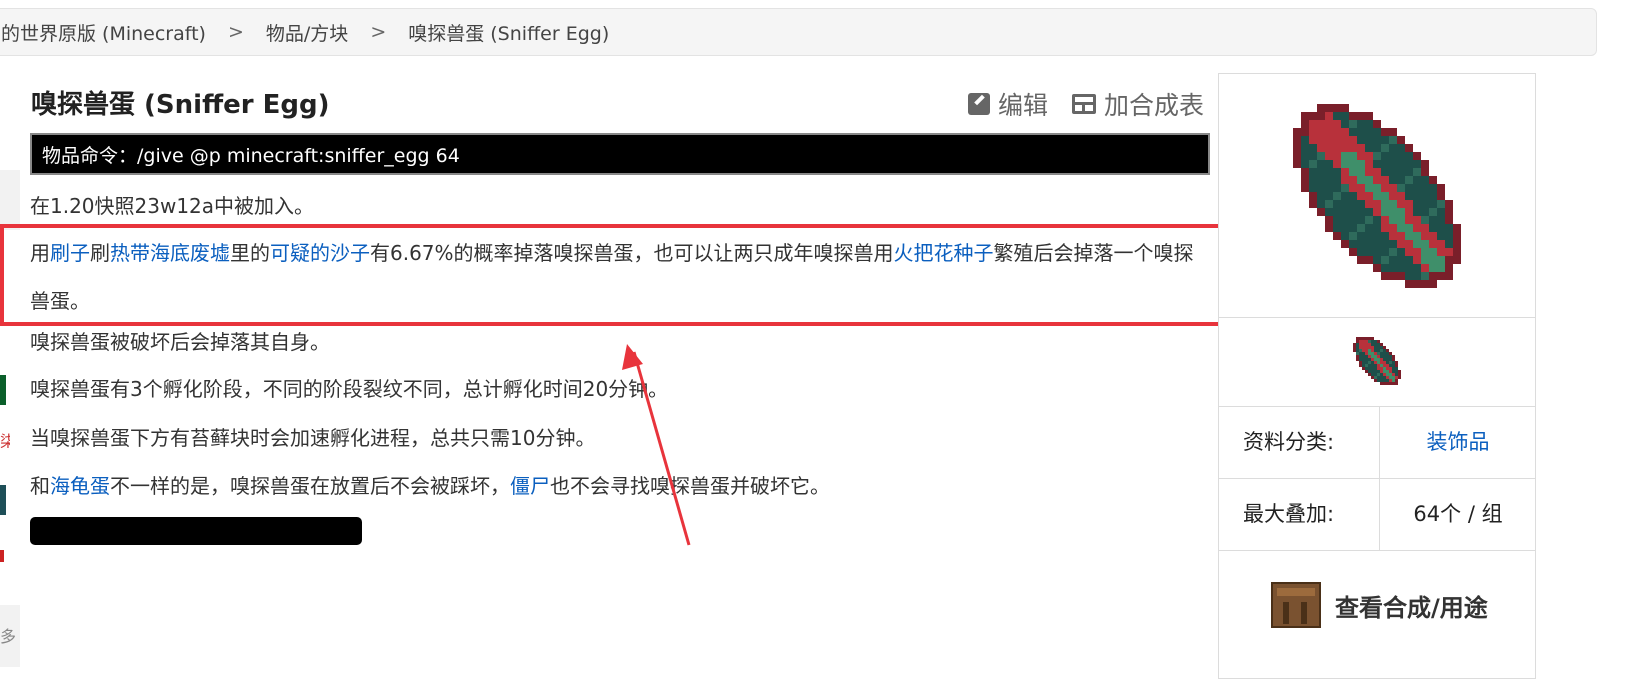 This screenshot has width=1632, height=679. I want to click on left-item-icon, so click(3, 390).